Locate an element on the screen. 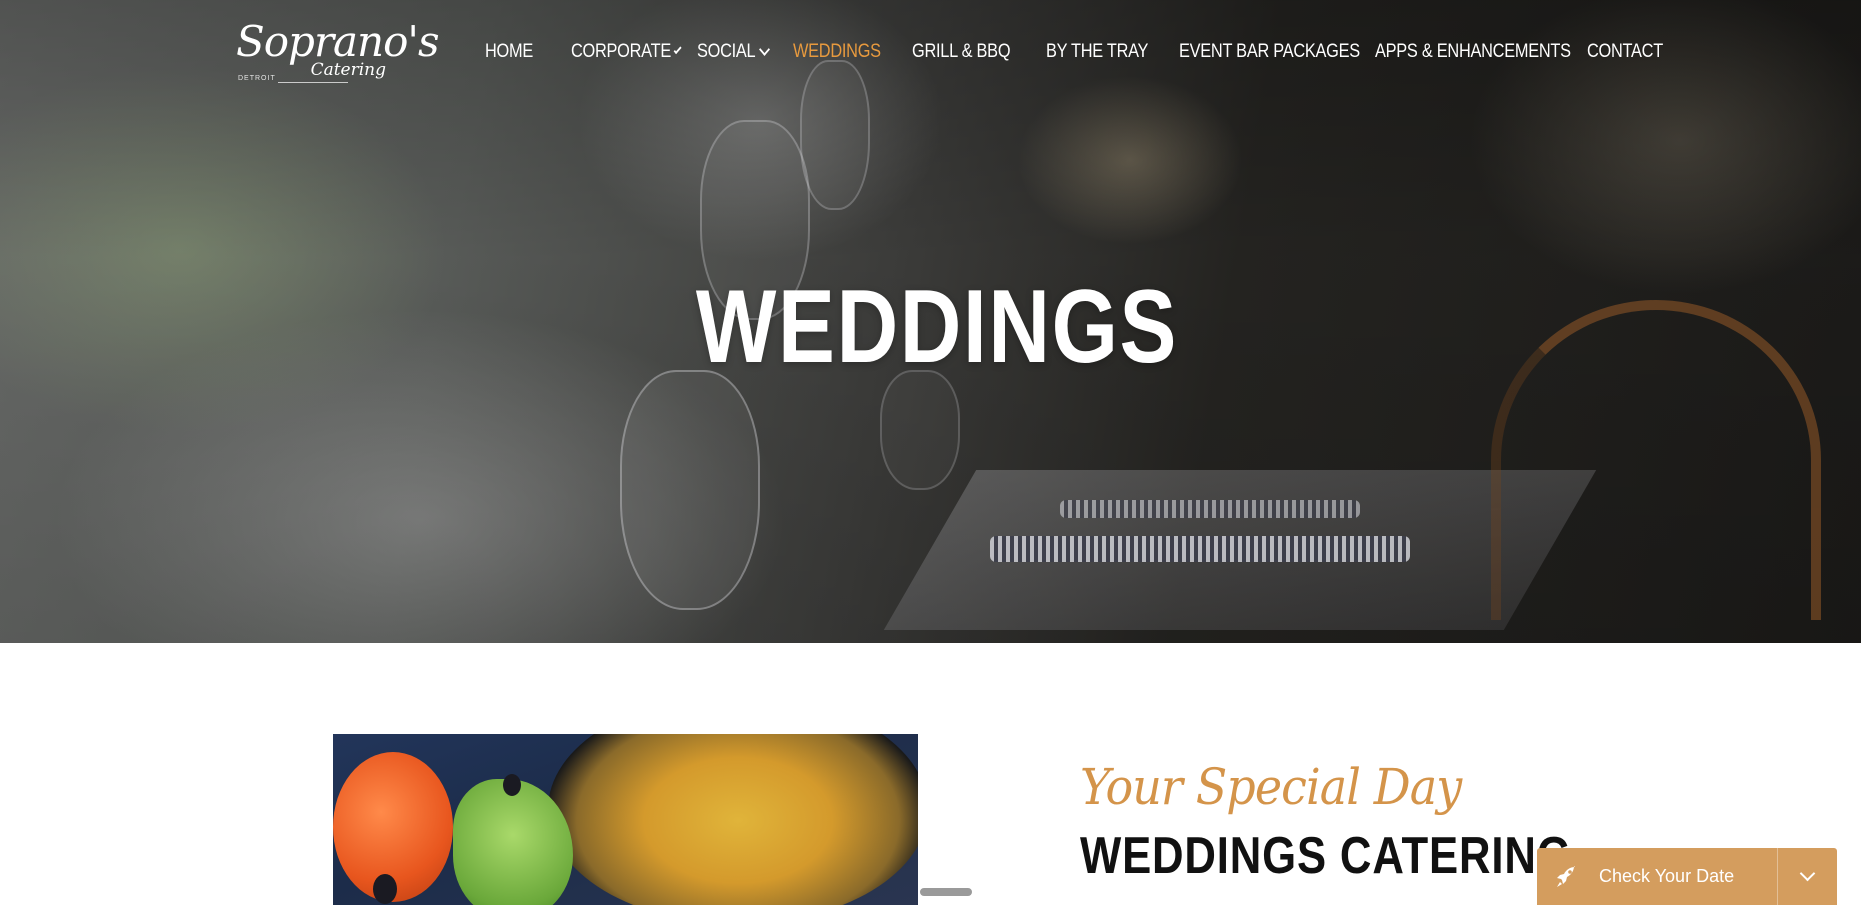  brand-logo: Soprano's Catering DETROIT is located at coordinates (337, 52).